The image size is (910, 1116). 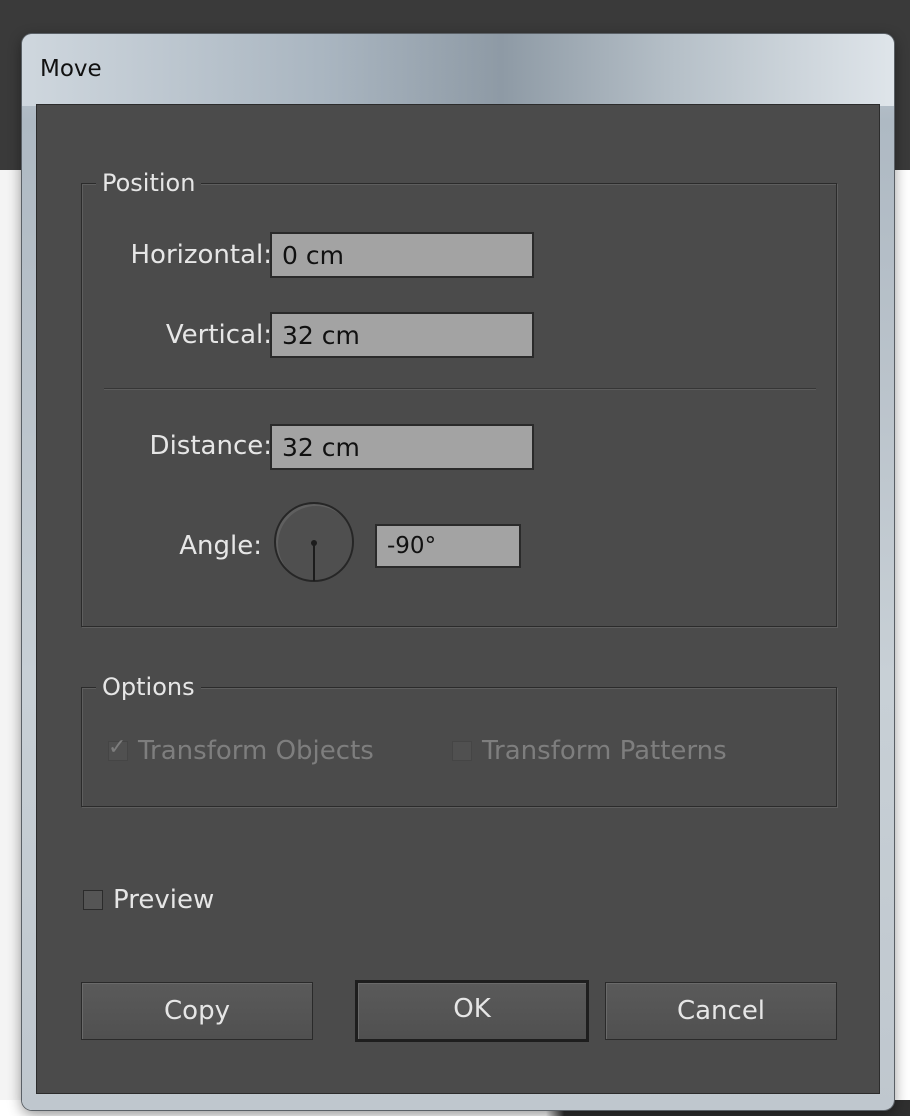 I want to click on angle-input, so click(x=448, y=546).